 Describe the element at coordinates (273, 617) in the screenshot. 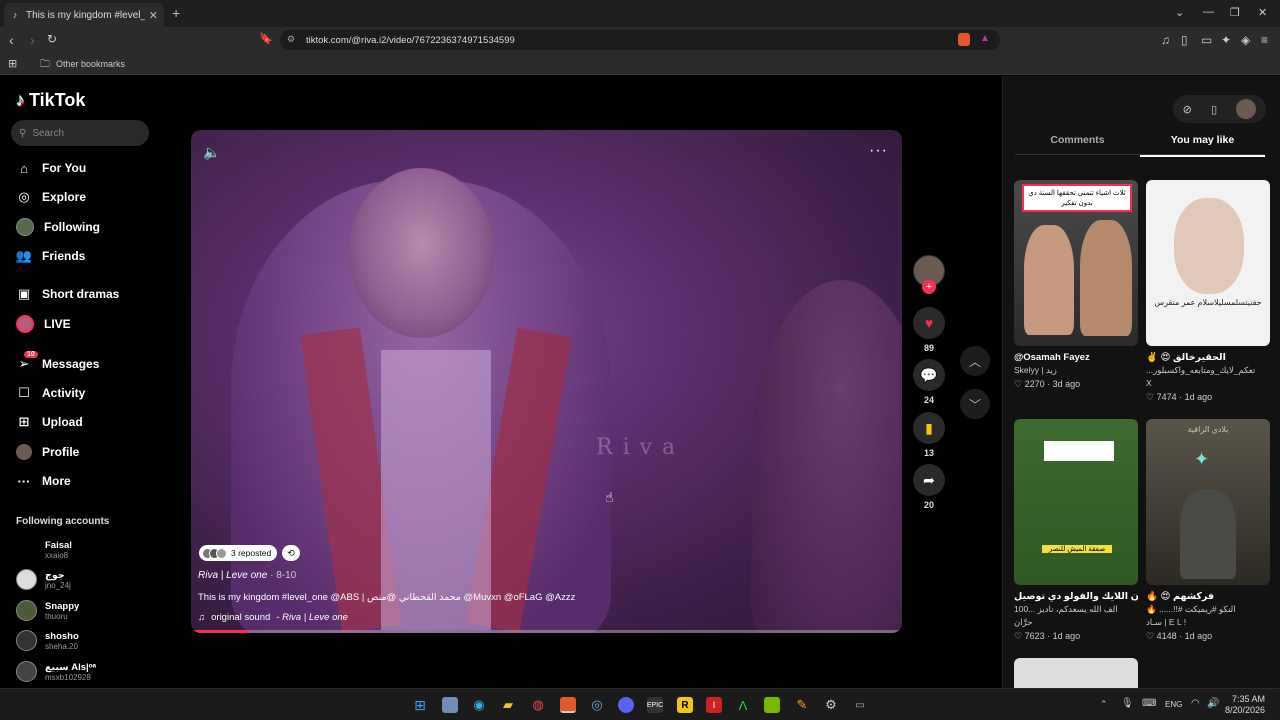

I see `video-sound: ♫ original sound - Riva | Leve one` at that location.